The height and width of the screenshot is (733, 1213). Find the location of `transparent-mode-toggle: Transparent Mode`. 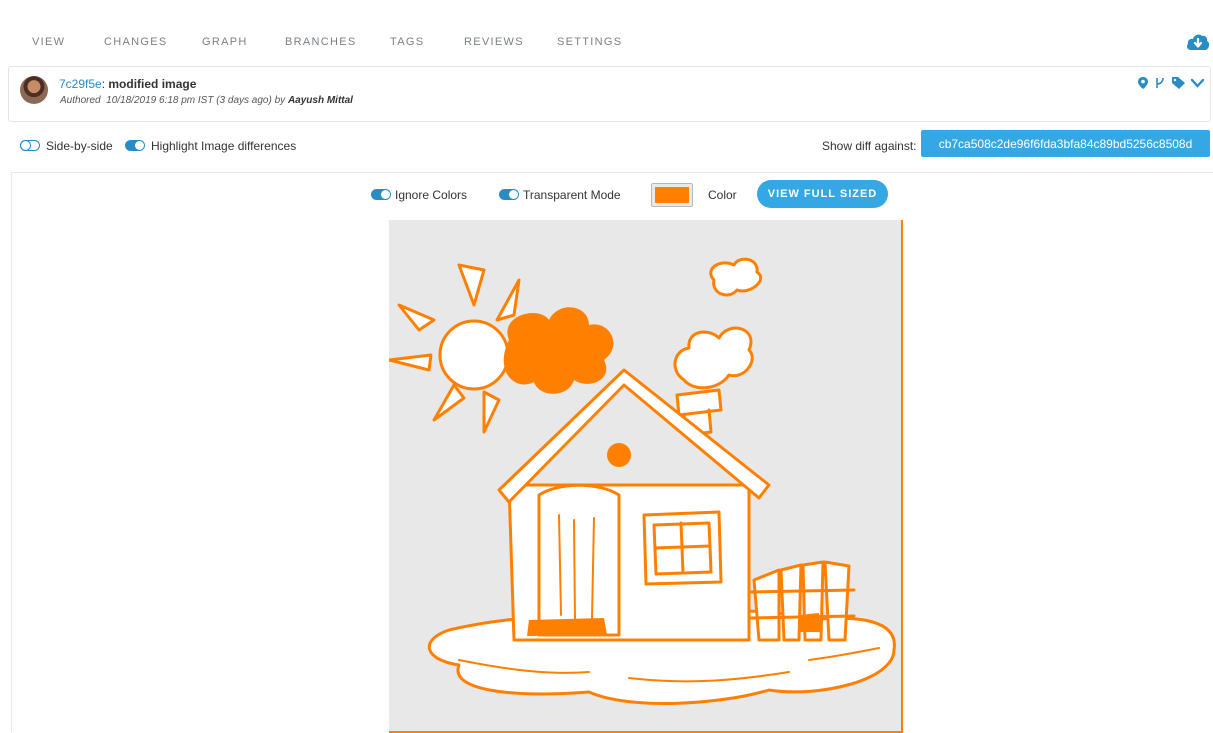

transparent-mode-toggle: Transparent Mode is located at coordinates (560, 195).